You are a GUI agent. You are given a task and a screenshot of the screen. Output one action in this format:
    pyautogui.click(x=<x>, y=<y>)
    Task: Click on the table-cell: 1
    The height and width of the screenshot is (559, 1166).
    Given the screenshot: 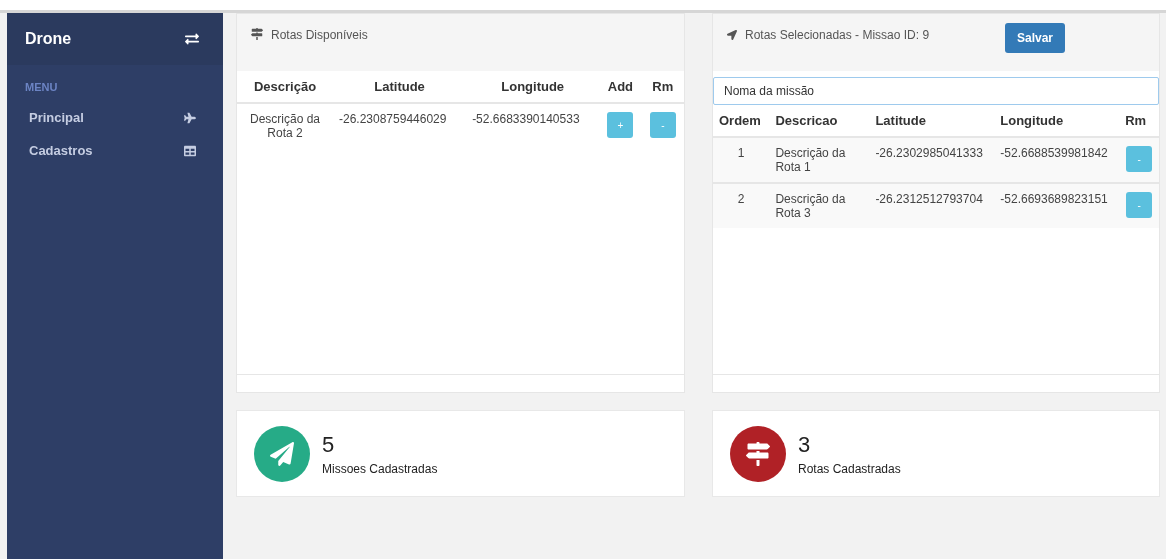 What is the action you would take?
    pyautogui.click(x=741, y=160)
    